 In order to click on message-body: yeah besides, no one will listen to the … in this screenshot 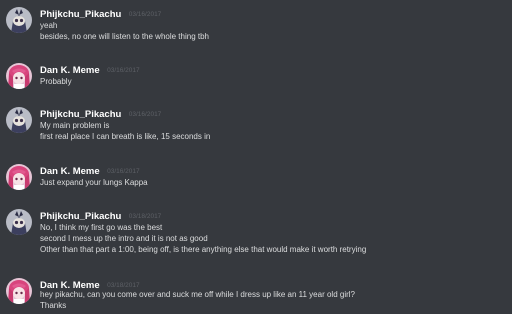, I will do `click(124, 31)`.